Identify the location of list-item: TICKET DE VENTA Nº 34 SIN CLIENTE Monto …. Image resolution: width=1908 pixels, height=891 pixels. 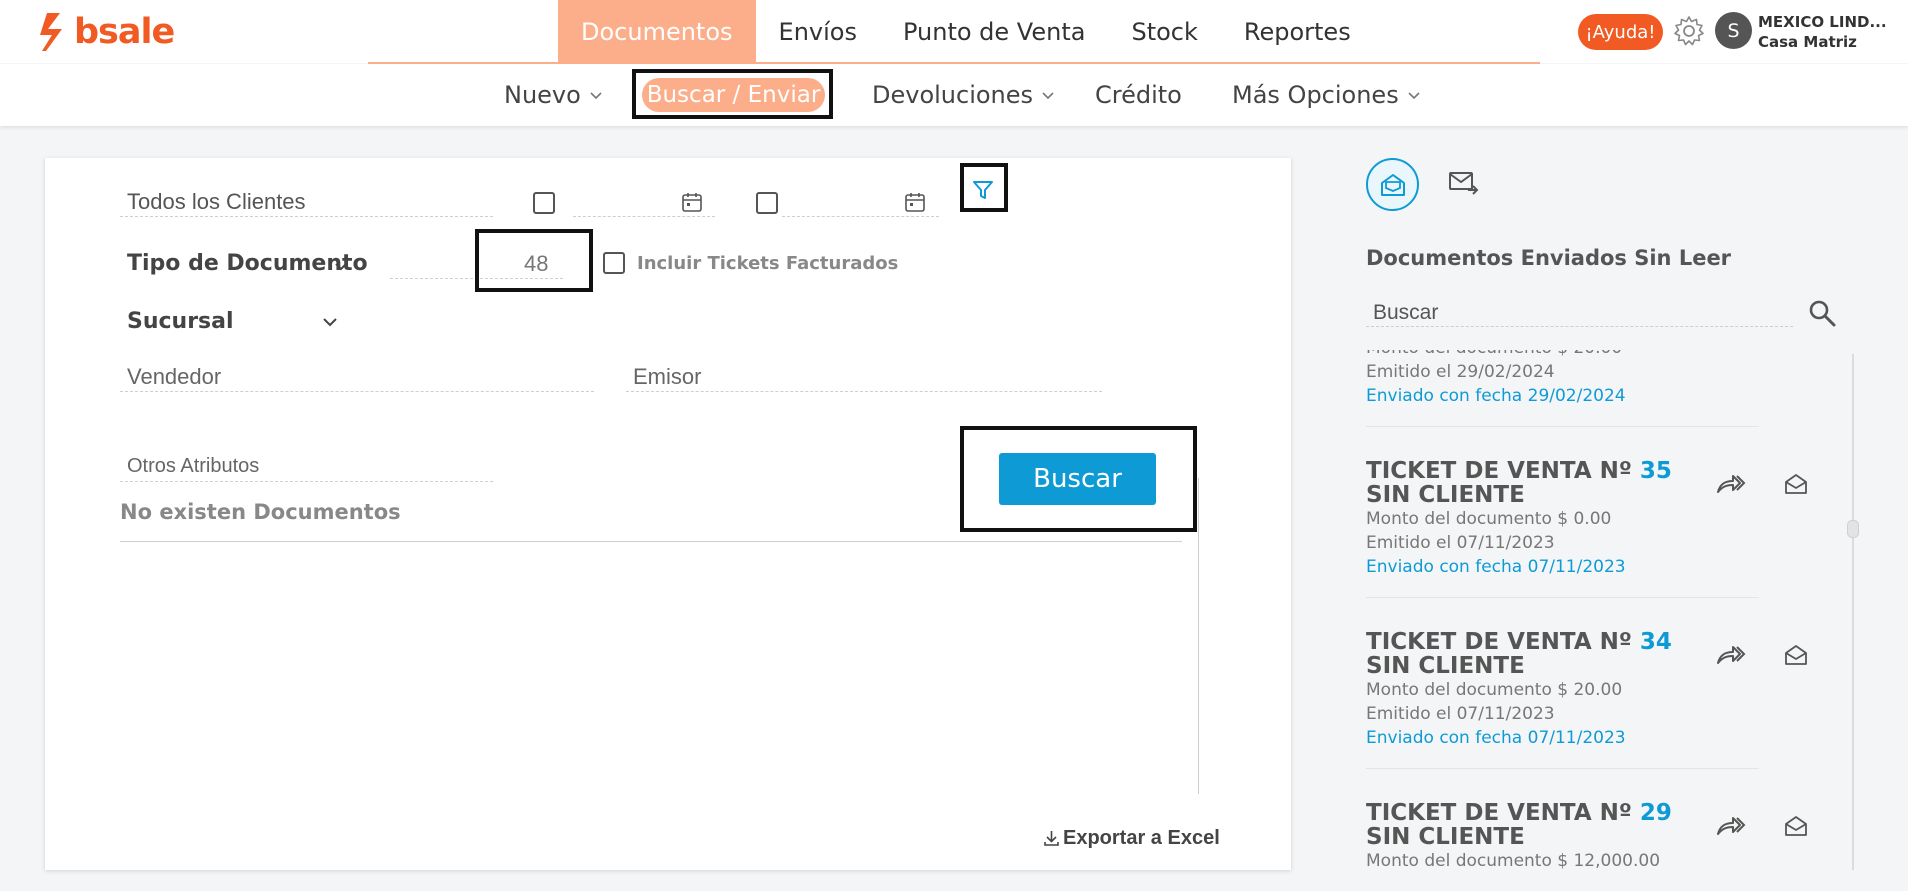
(1519, 690).